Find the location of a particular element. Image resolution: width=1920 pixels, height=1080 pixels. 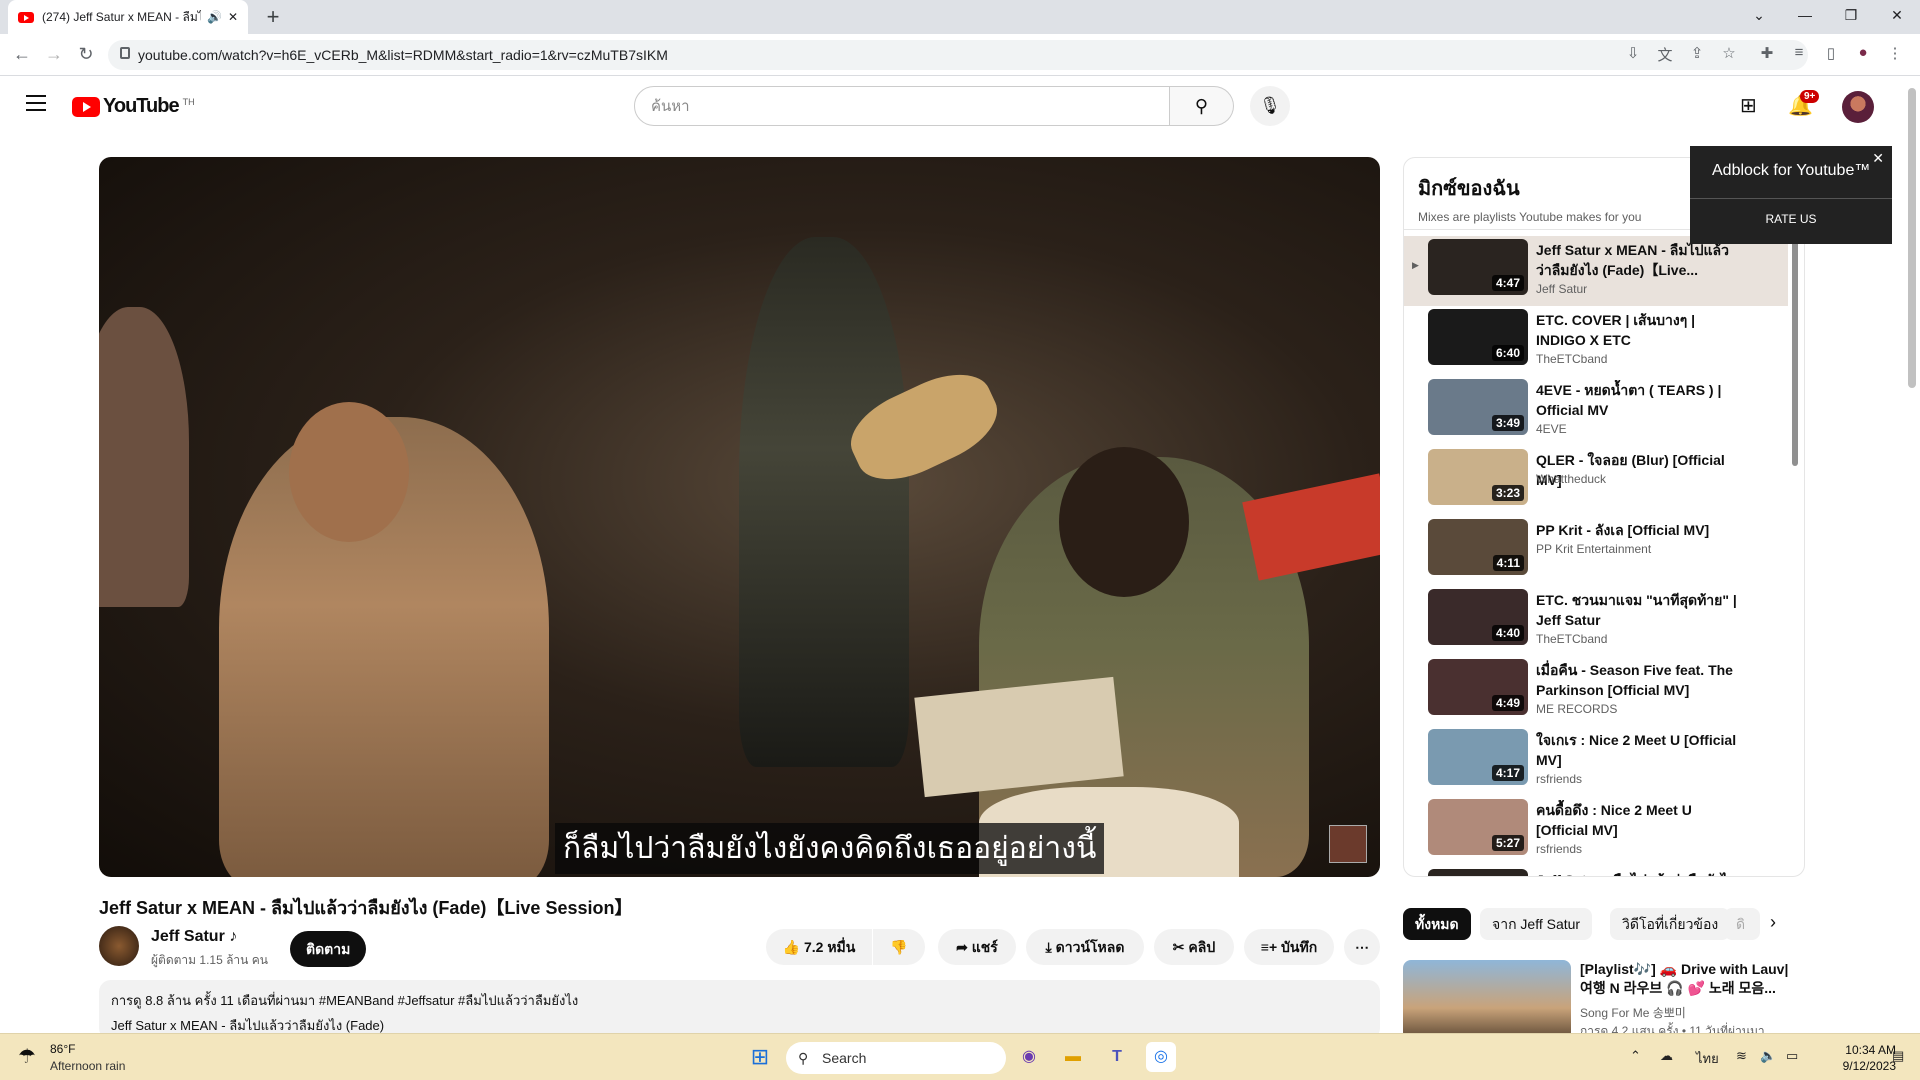

browser-menu-icon: ⋮ is located at coordinates (1895, 53).